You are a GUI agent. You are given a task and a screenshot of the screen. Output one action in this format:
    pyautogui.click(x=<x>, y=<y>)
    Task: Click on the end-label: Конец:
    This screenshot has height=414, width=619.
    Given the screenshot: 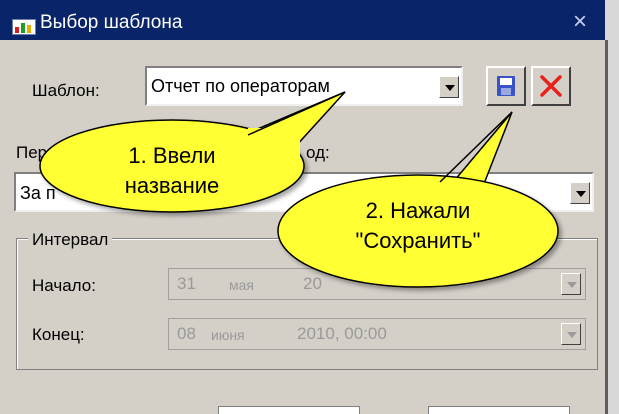 What is the action you would take?
    pyautogui.click(x=58, y=334)
    